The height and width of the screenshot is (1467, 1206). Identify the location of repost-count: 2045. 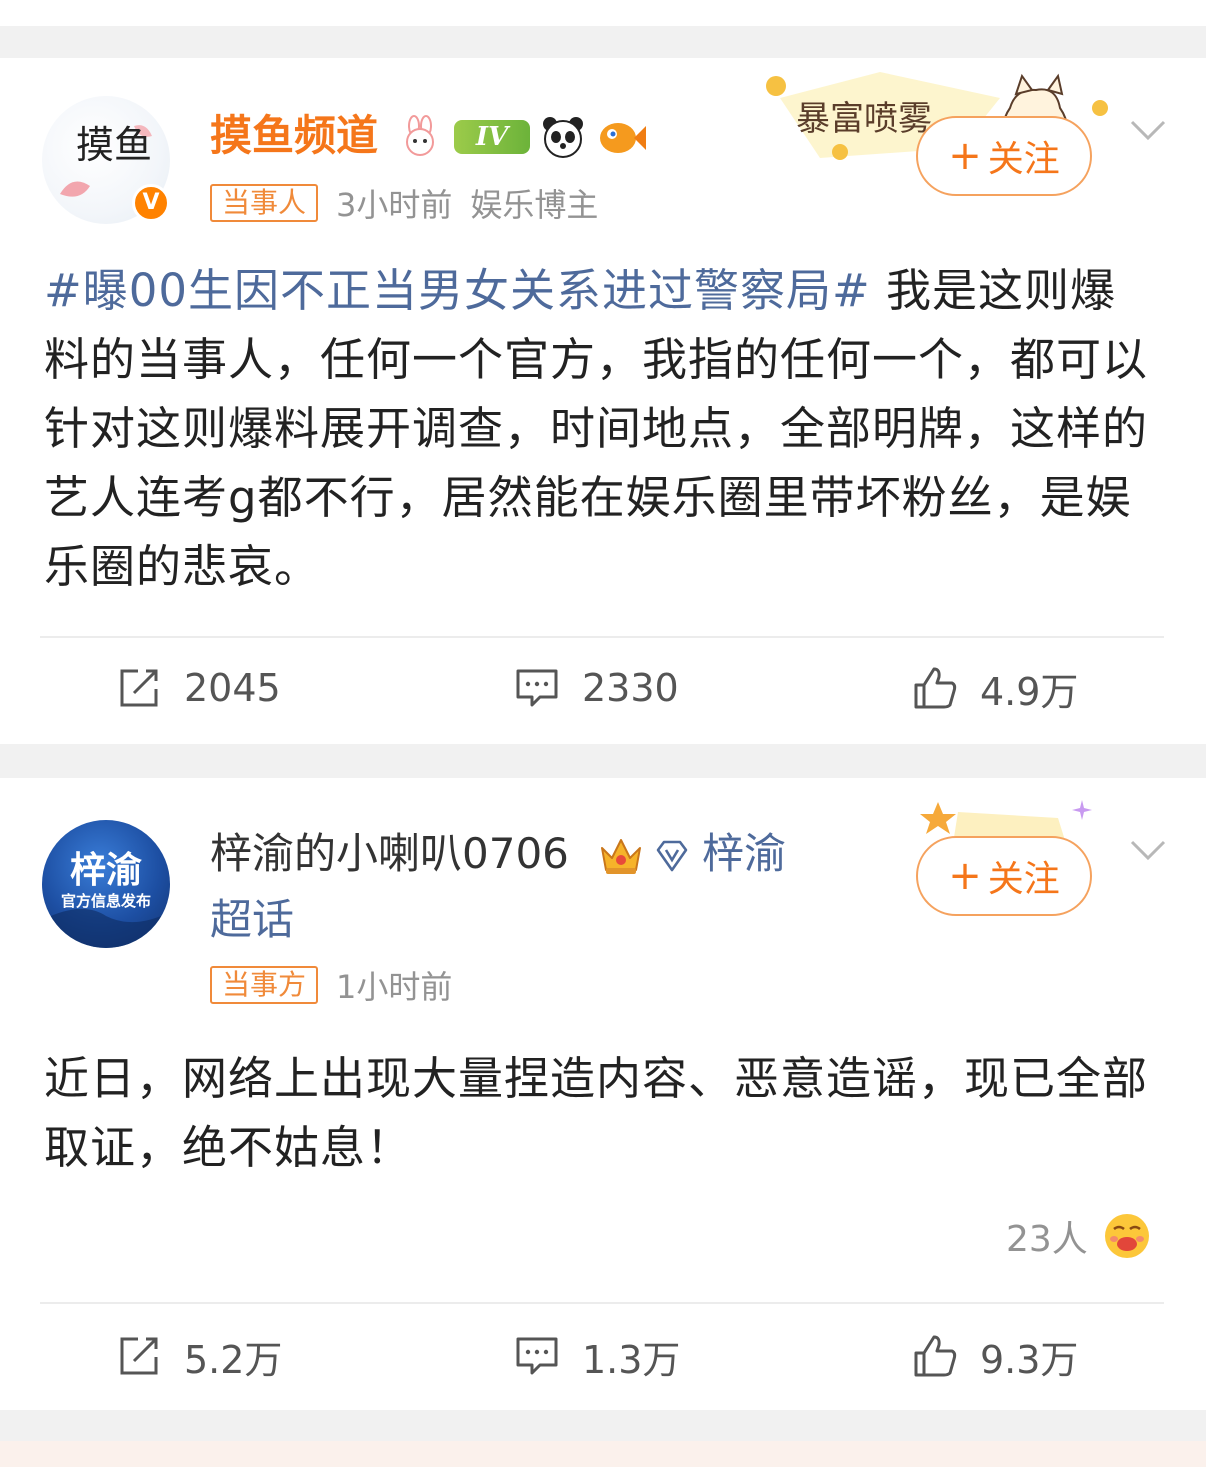
(232, 688).